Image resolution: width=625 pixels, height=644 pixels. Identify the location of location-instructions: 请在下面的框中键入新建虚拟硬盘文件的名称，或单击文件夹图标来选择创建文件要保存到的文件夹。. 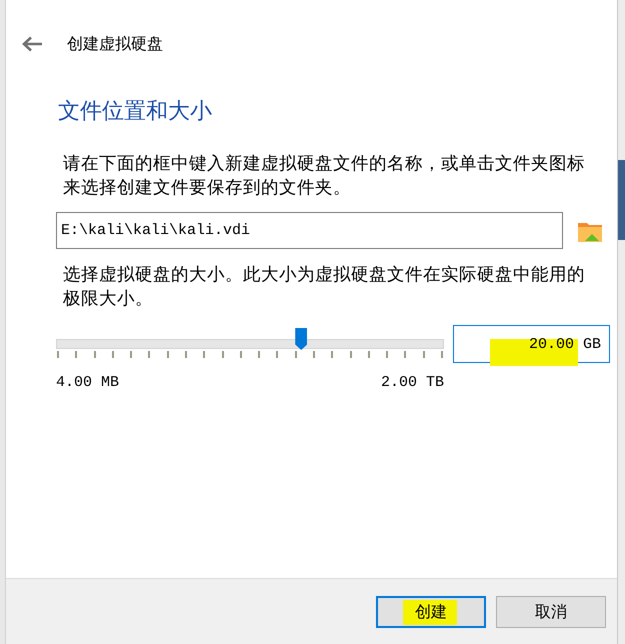
(324, 176).